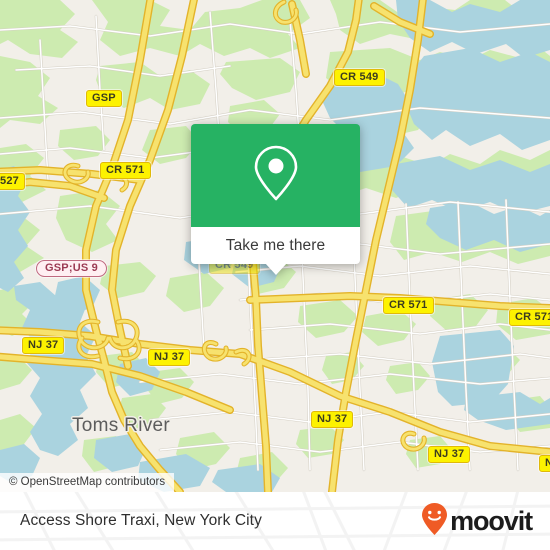 This screenshot has height=550, width=550. What do you see at coordinates (71, 268) in the screenshot?
I see `road-shield: GSP;US 9` at bounding box center [71, 268].